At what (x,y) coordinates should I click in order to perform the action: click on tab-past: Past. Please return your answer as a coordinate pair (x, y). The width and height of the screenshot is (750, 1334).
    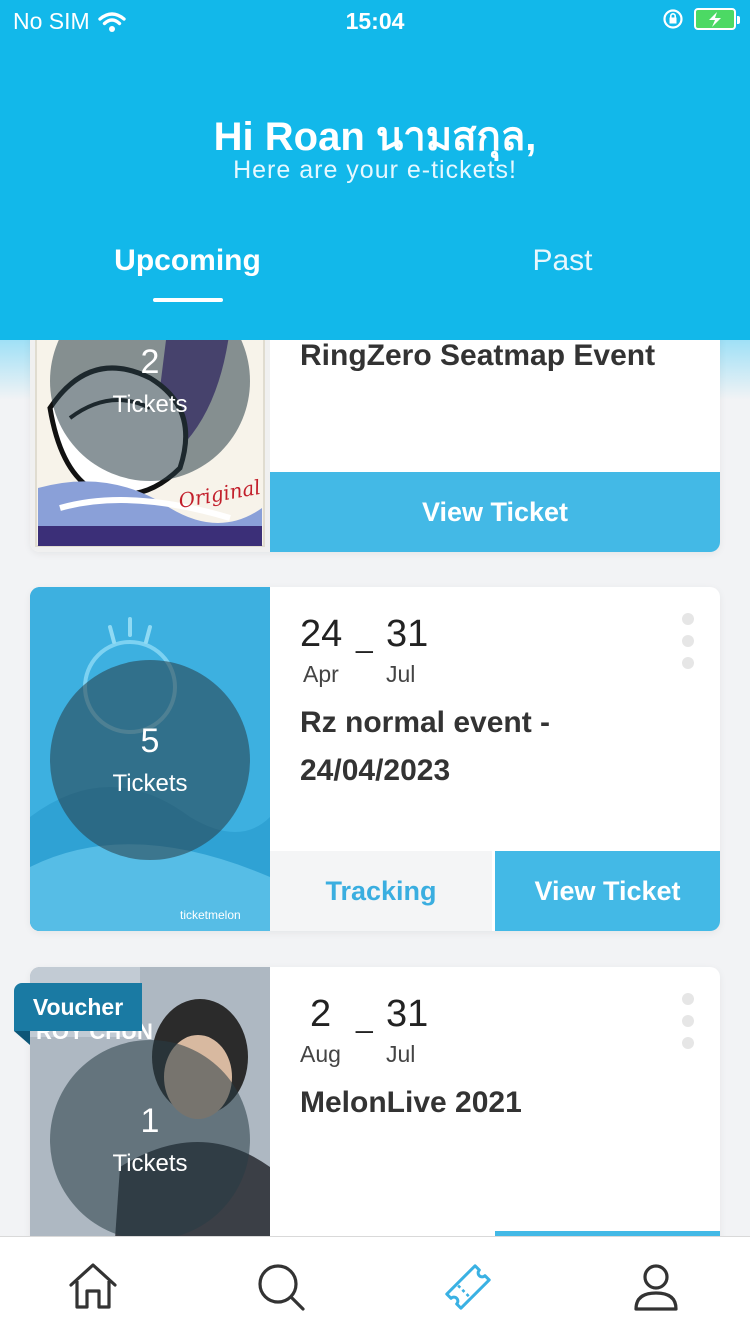
    Looking at the image, I should click on (562, 261).